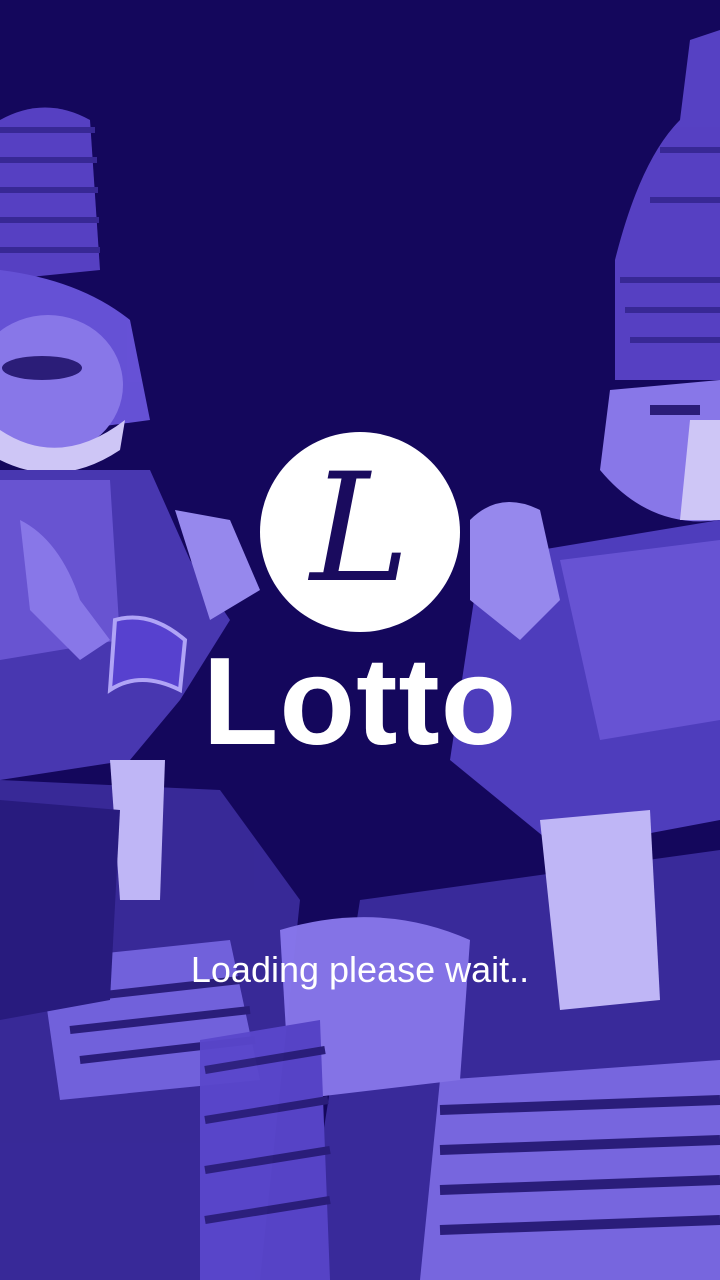  What do you see at coordinates (360, 529) in the screenshot?
I see `script-L-logo-icon: L` at bounding box center [360, 529].